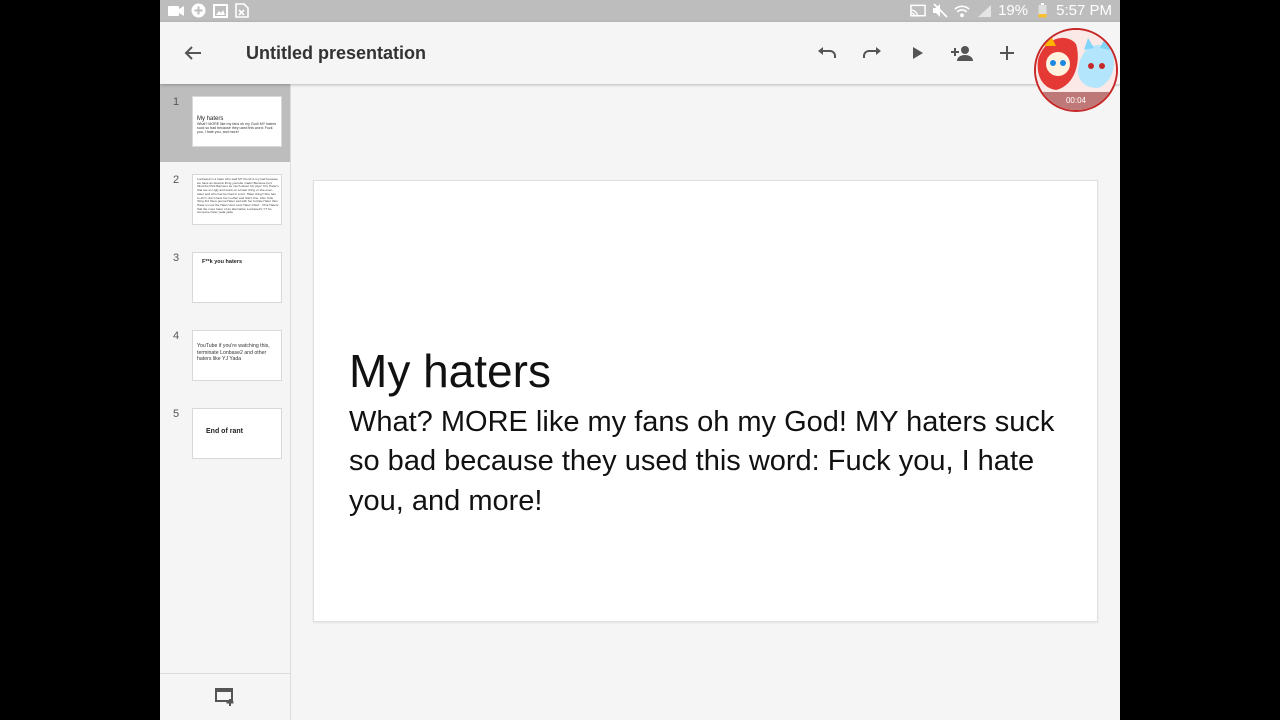 This screenshot has height=720, width=1280. Describe the element at coordinates (940, 10) in the screenshot. I see `mute-icon` at that location.